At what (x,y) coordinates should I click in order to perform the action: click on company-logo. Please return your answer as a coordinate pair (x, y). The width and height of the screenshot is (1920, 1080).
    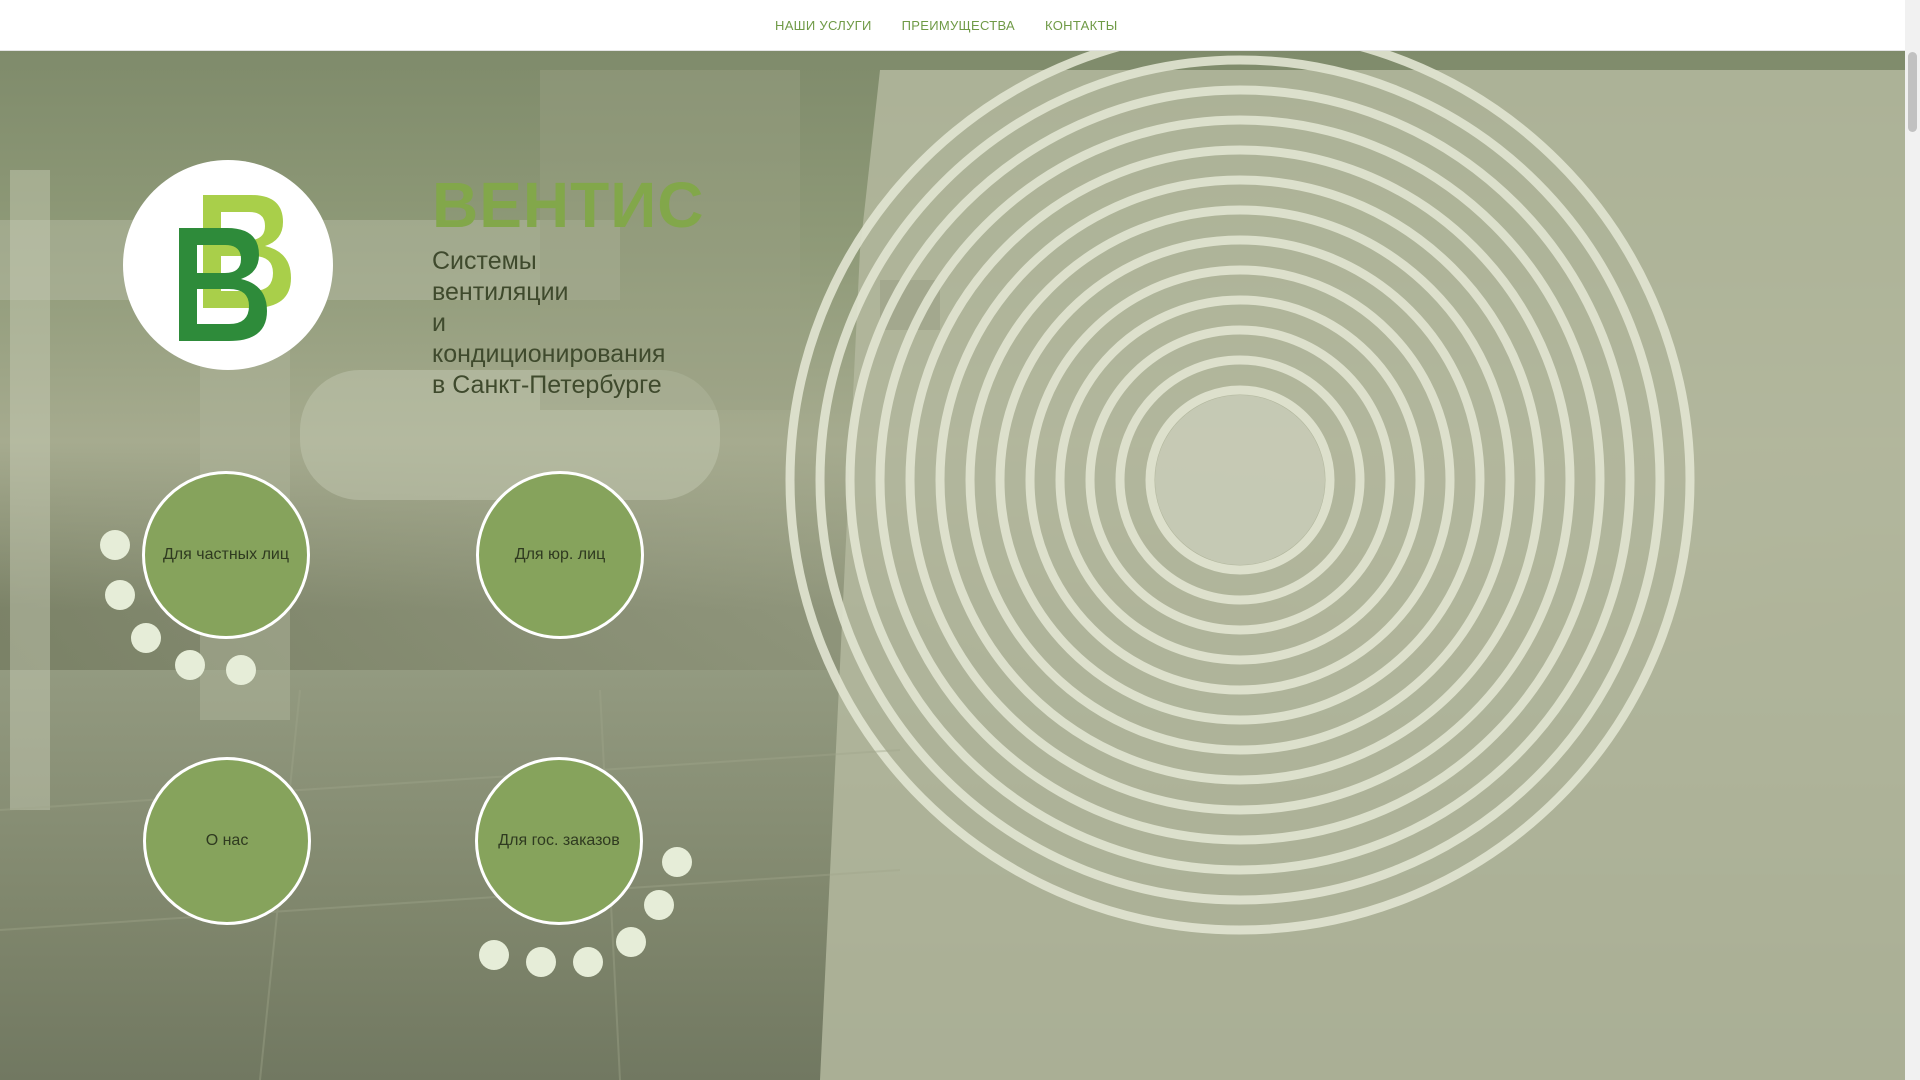
    Looking at the image, I should click on (228, 265).